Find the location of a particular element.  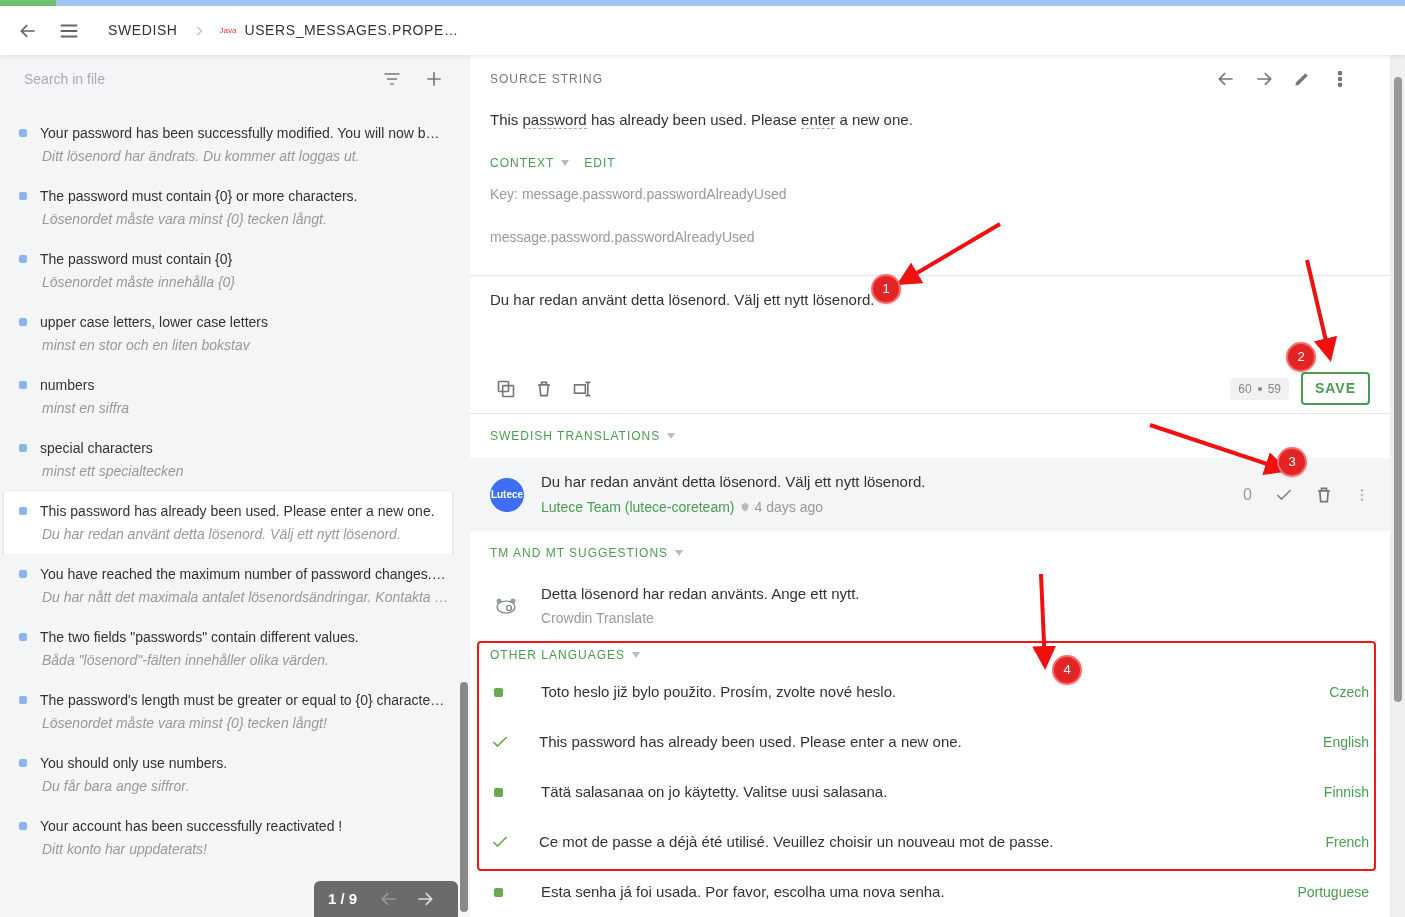

source-text: numbers is located at coordinates (68, 385).